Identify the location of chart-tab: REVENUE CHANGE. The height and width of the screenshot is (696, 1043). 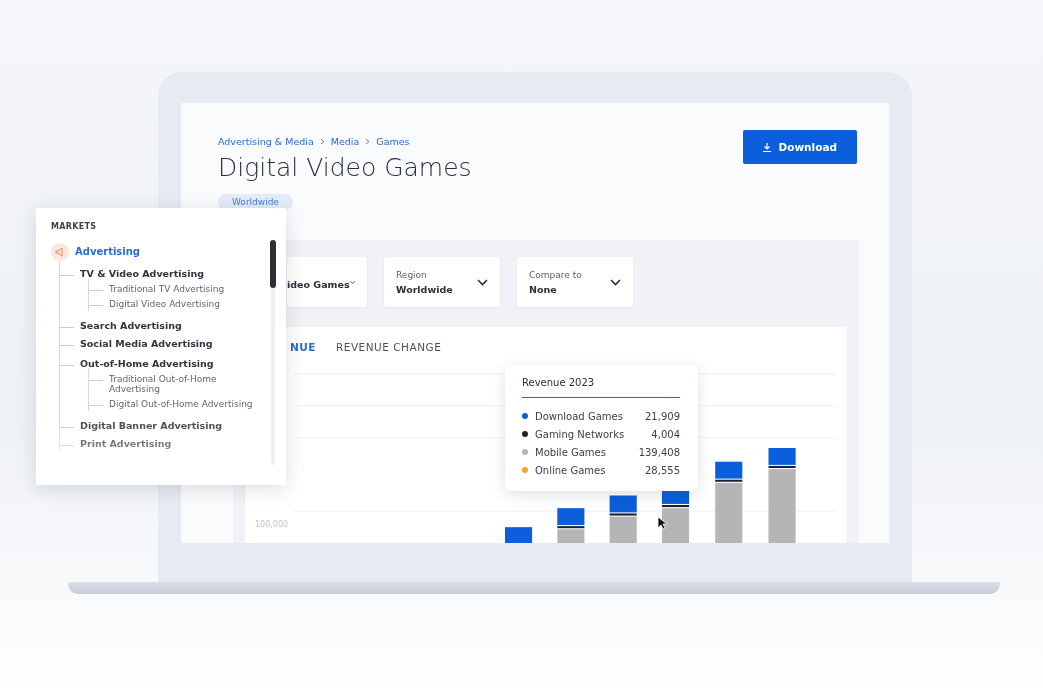
(389, 347).